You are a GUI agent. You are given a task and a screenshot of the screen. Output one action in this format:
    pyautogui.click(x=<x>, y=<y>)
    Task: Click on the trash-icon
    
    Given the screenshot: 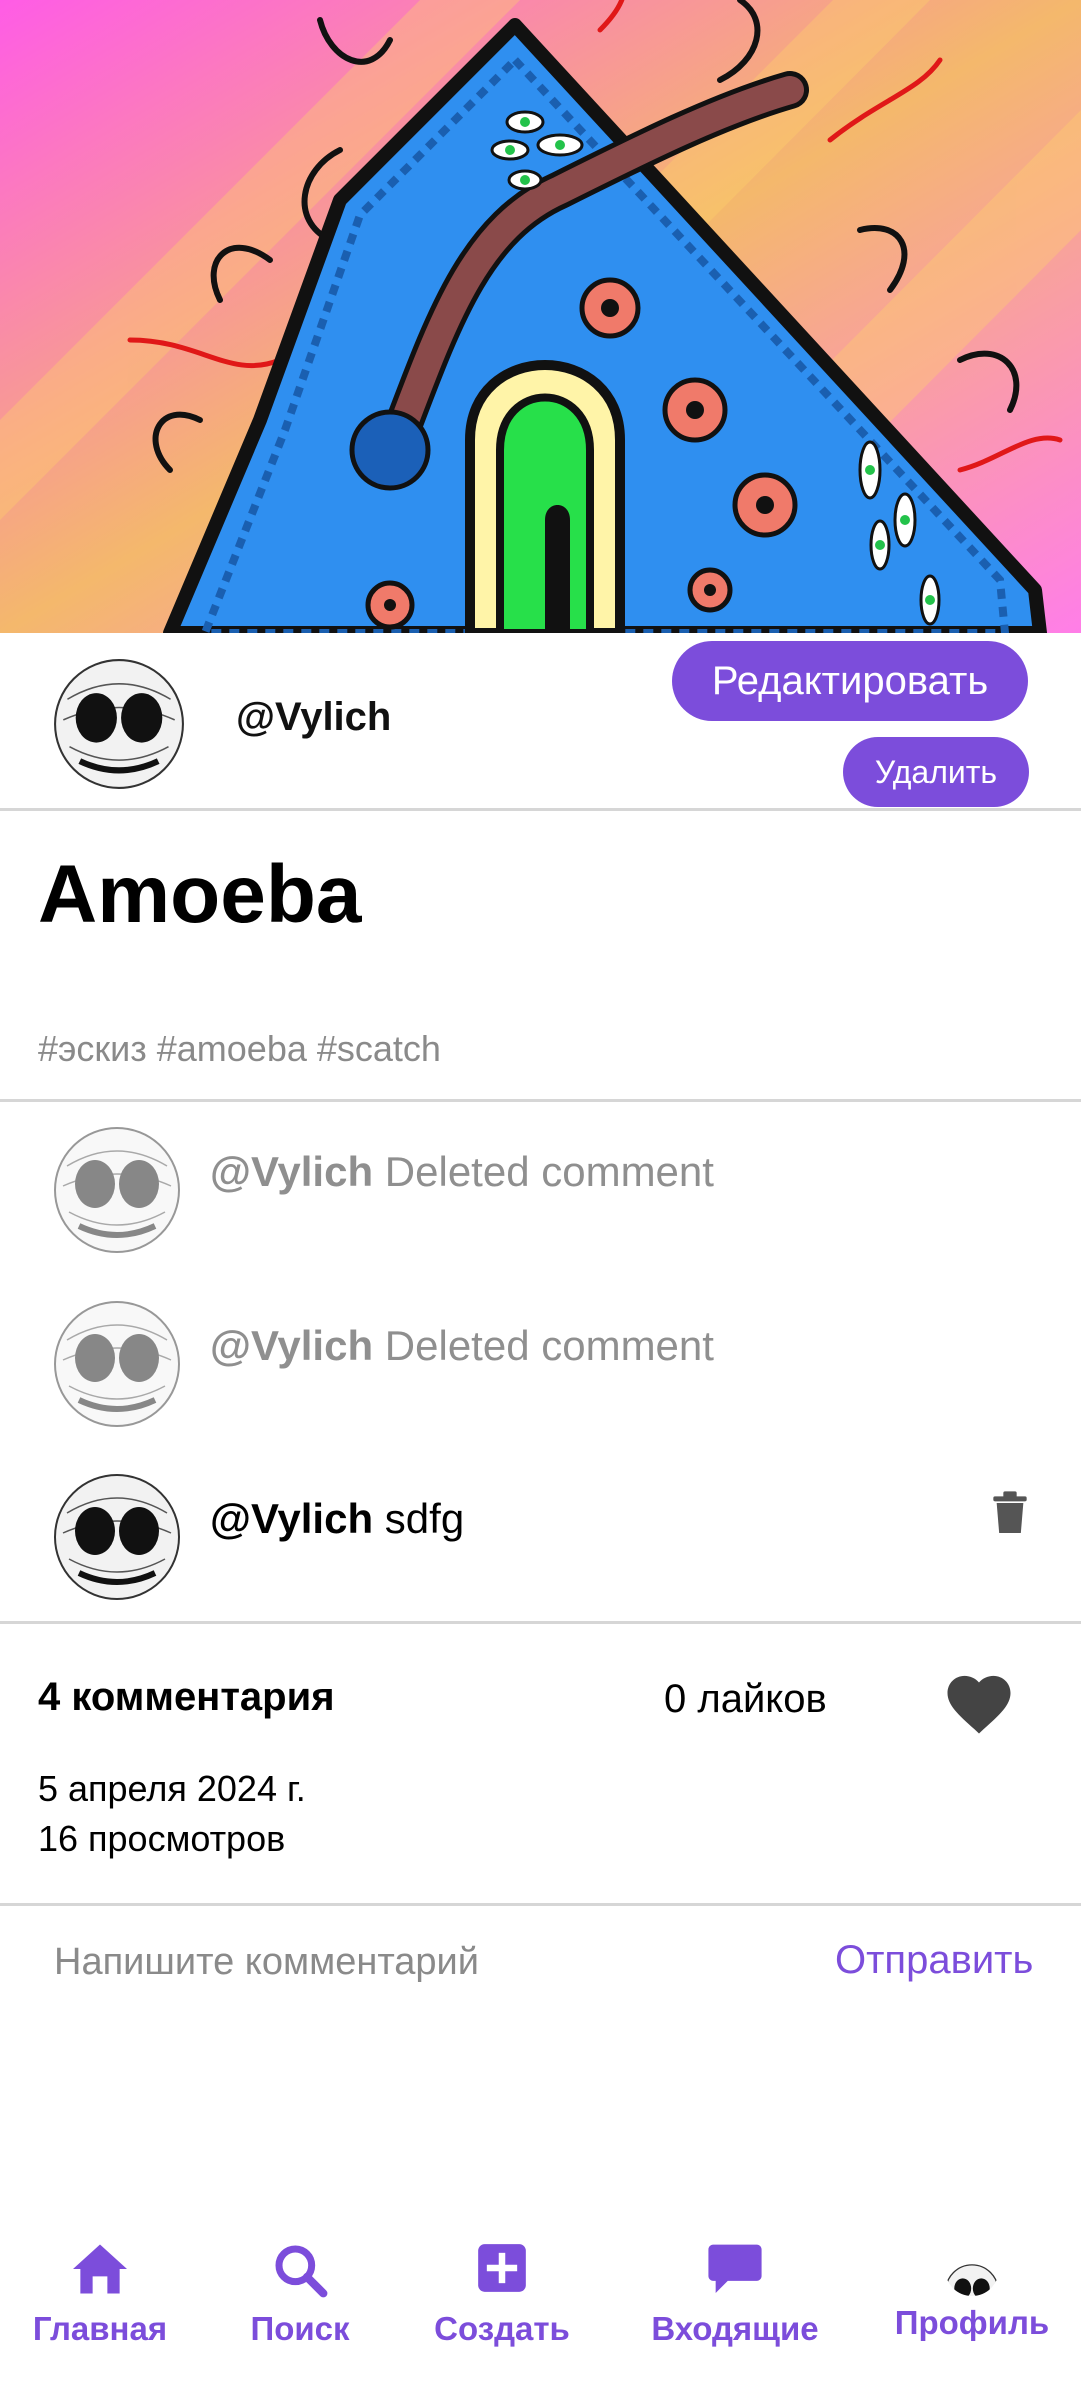 What is the action you would take?
    pyautogui.click(x=1010, y=1513)
    